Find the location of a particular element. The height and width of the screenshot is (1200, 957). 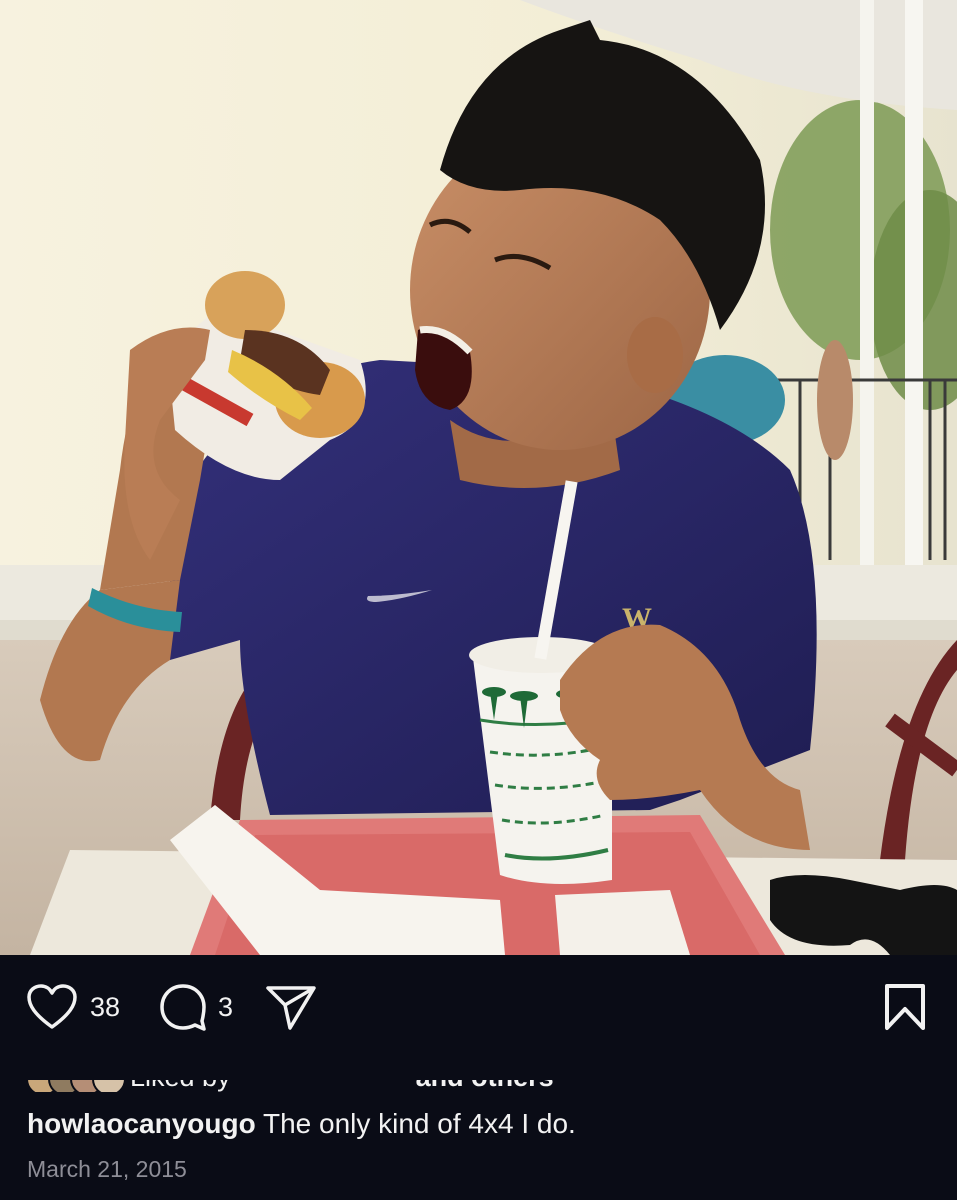

like-button: 38 is located at coordinates (73, 1007).